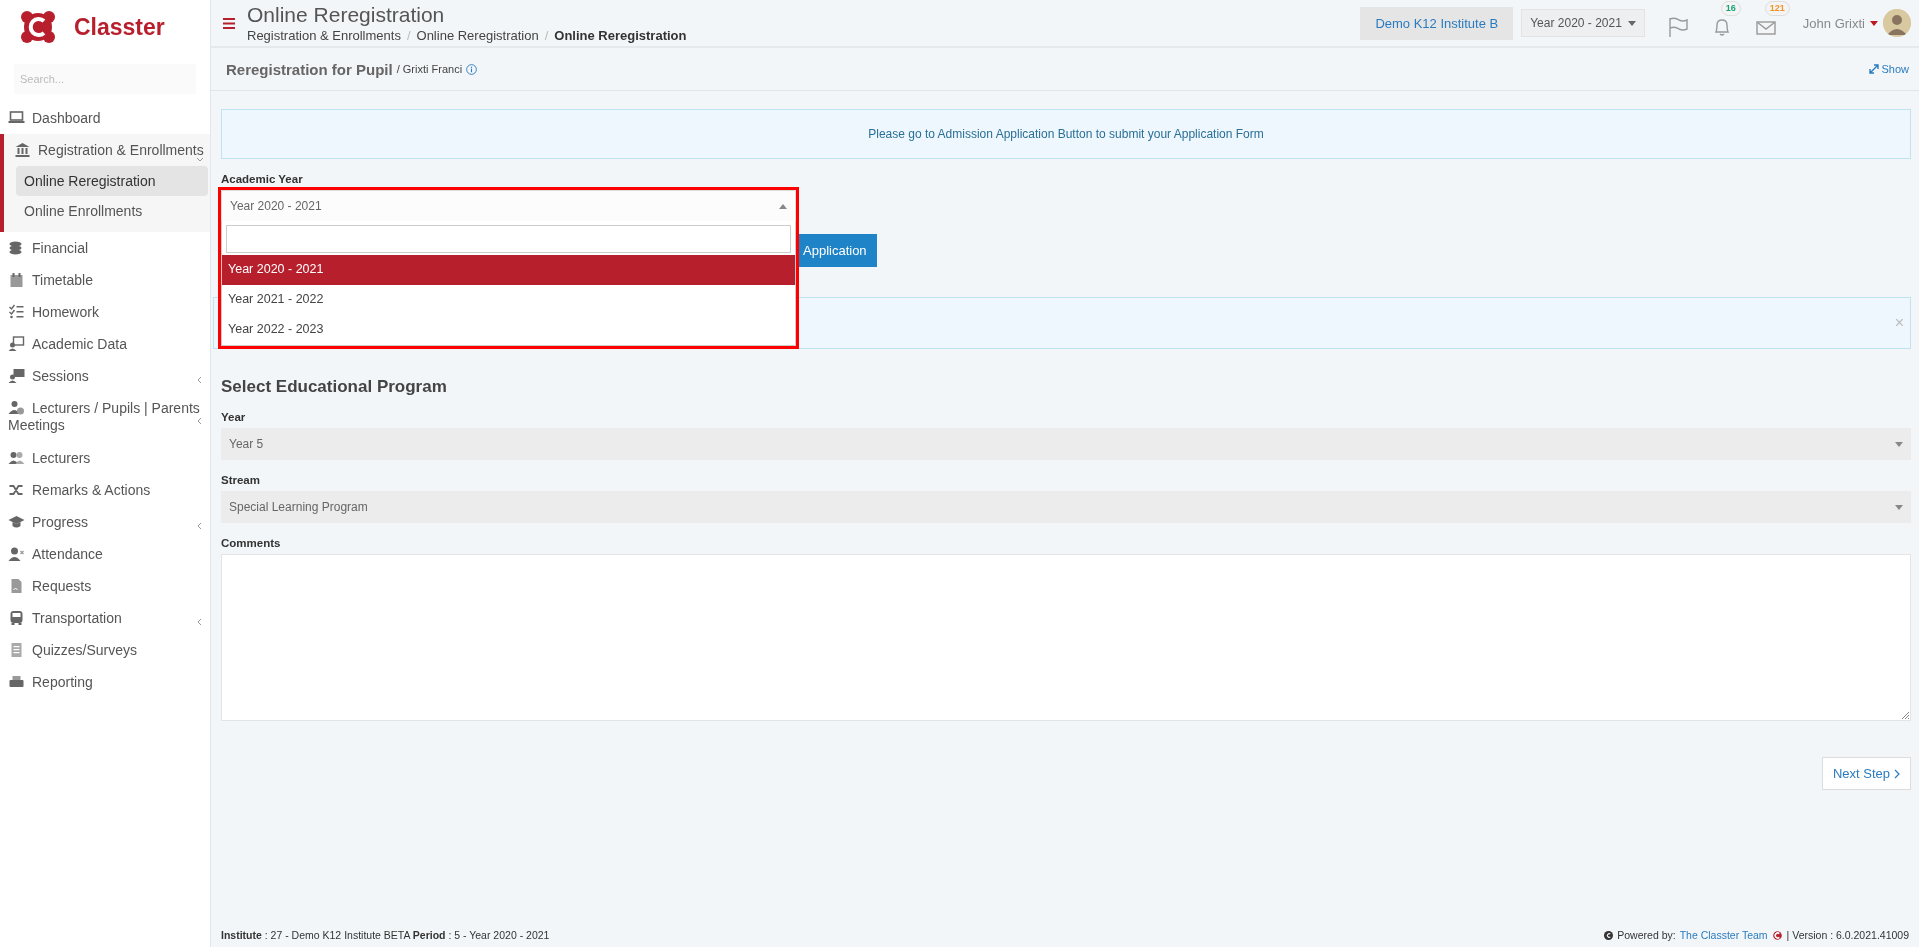 This screenshot has width=1919, height=947. Describe the element at coordinates (16, 280) in the screenshot. I see `calendar-icon` at that location.